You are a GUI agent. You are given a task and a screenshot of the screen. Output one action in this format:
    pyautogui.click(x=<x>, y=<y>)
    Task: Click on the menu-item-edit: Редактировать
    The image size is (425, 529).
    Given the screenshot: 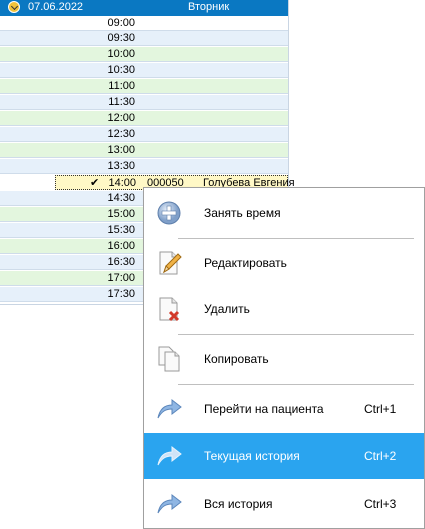 What is the action you would take?
    pyautogui.click(x=284, y=263)
    